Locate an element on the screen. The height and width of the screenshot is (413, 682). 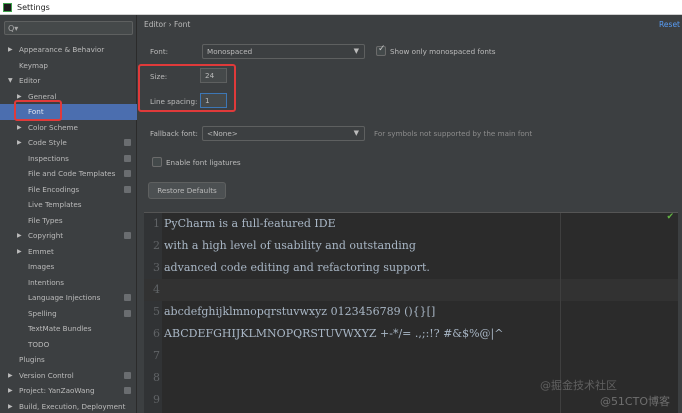
sidebar-item-label: TextMate Bundles is located at coordinates (60, 328).